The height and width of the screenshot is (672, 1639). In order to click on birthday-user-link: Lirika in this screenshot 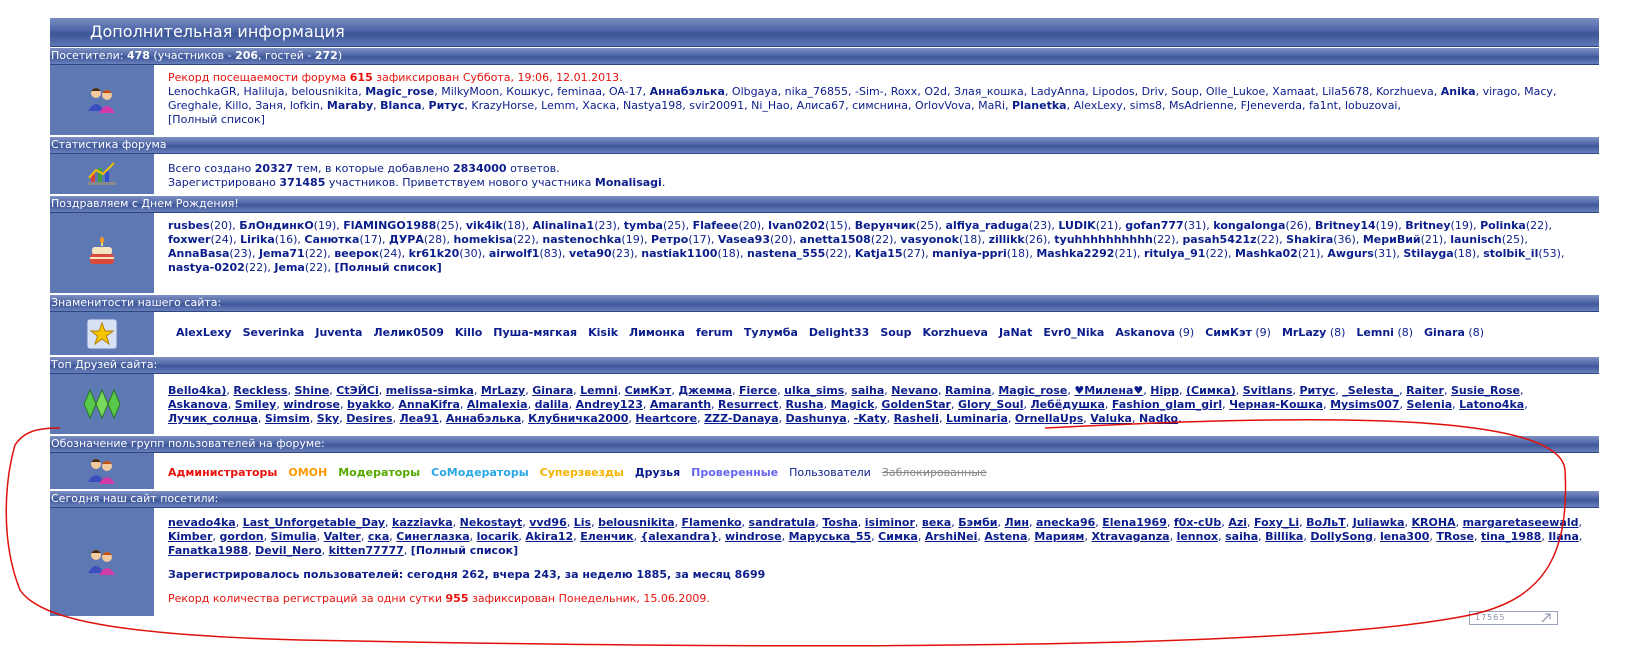, I will do `click(257, 239)`.